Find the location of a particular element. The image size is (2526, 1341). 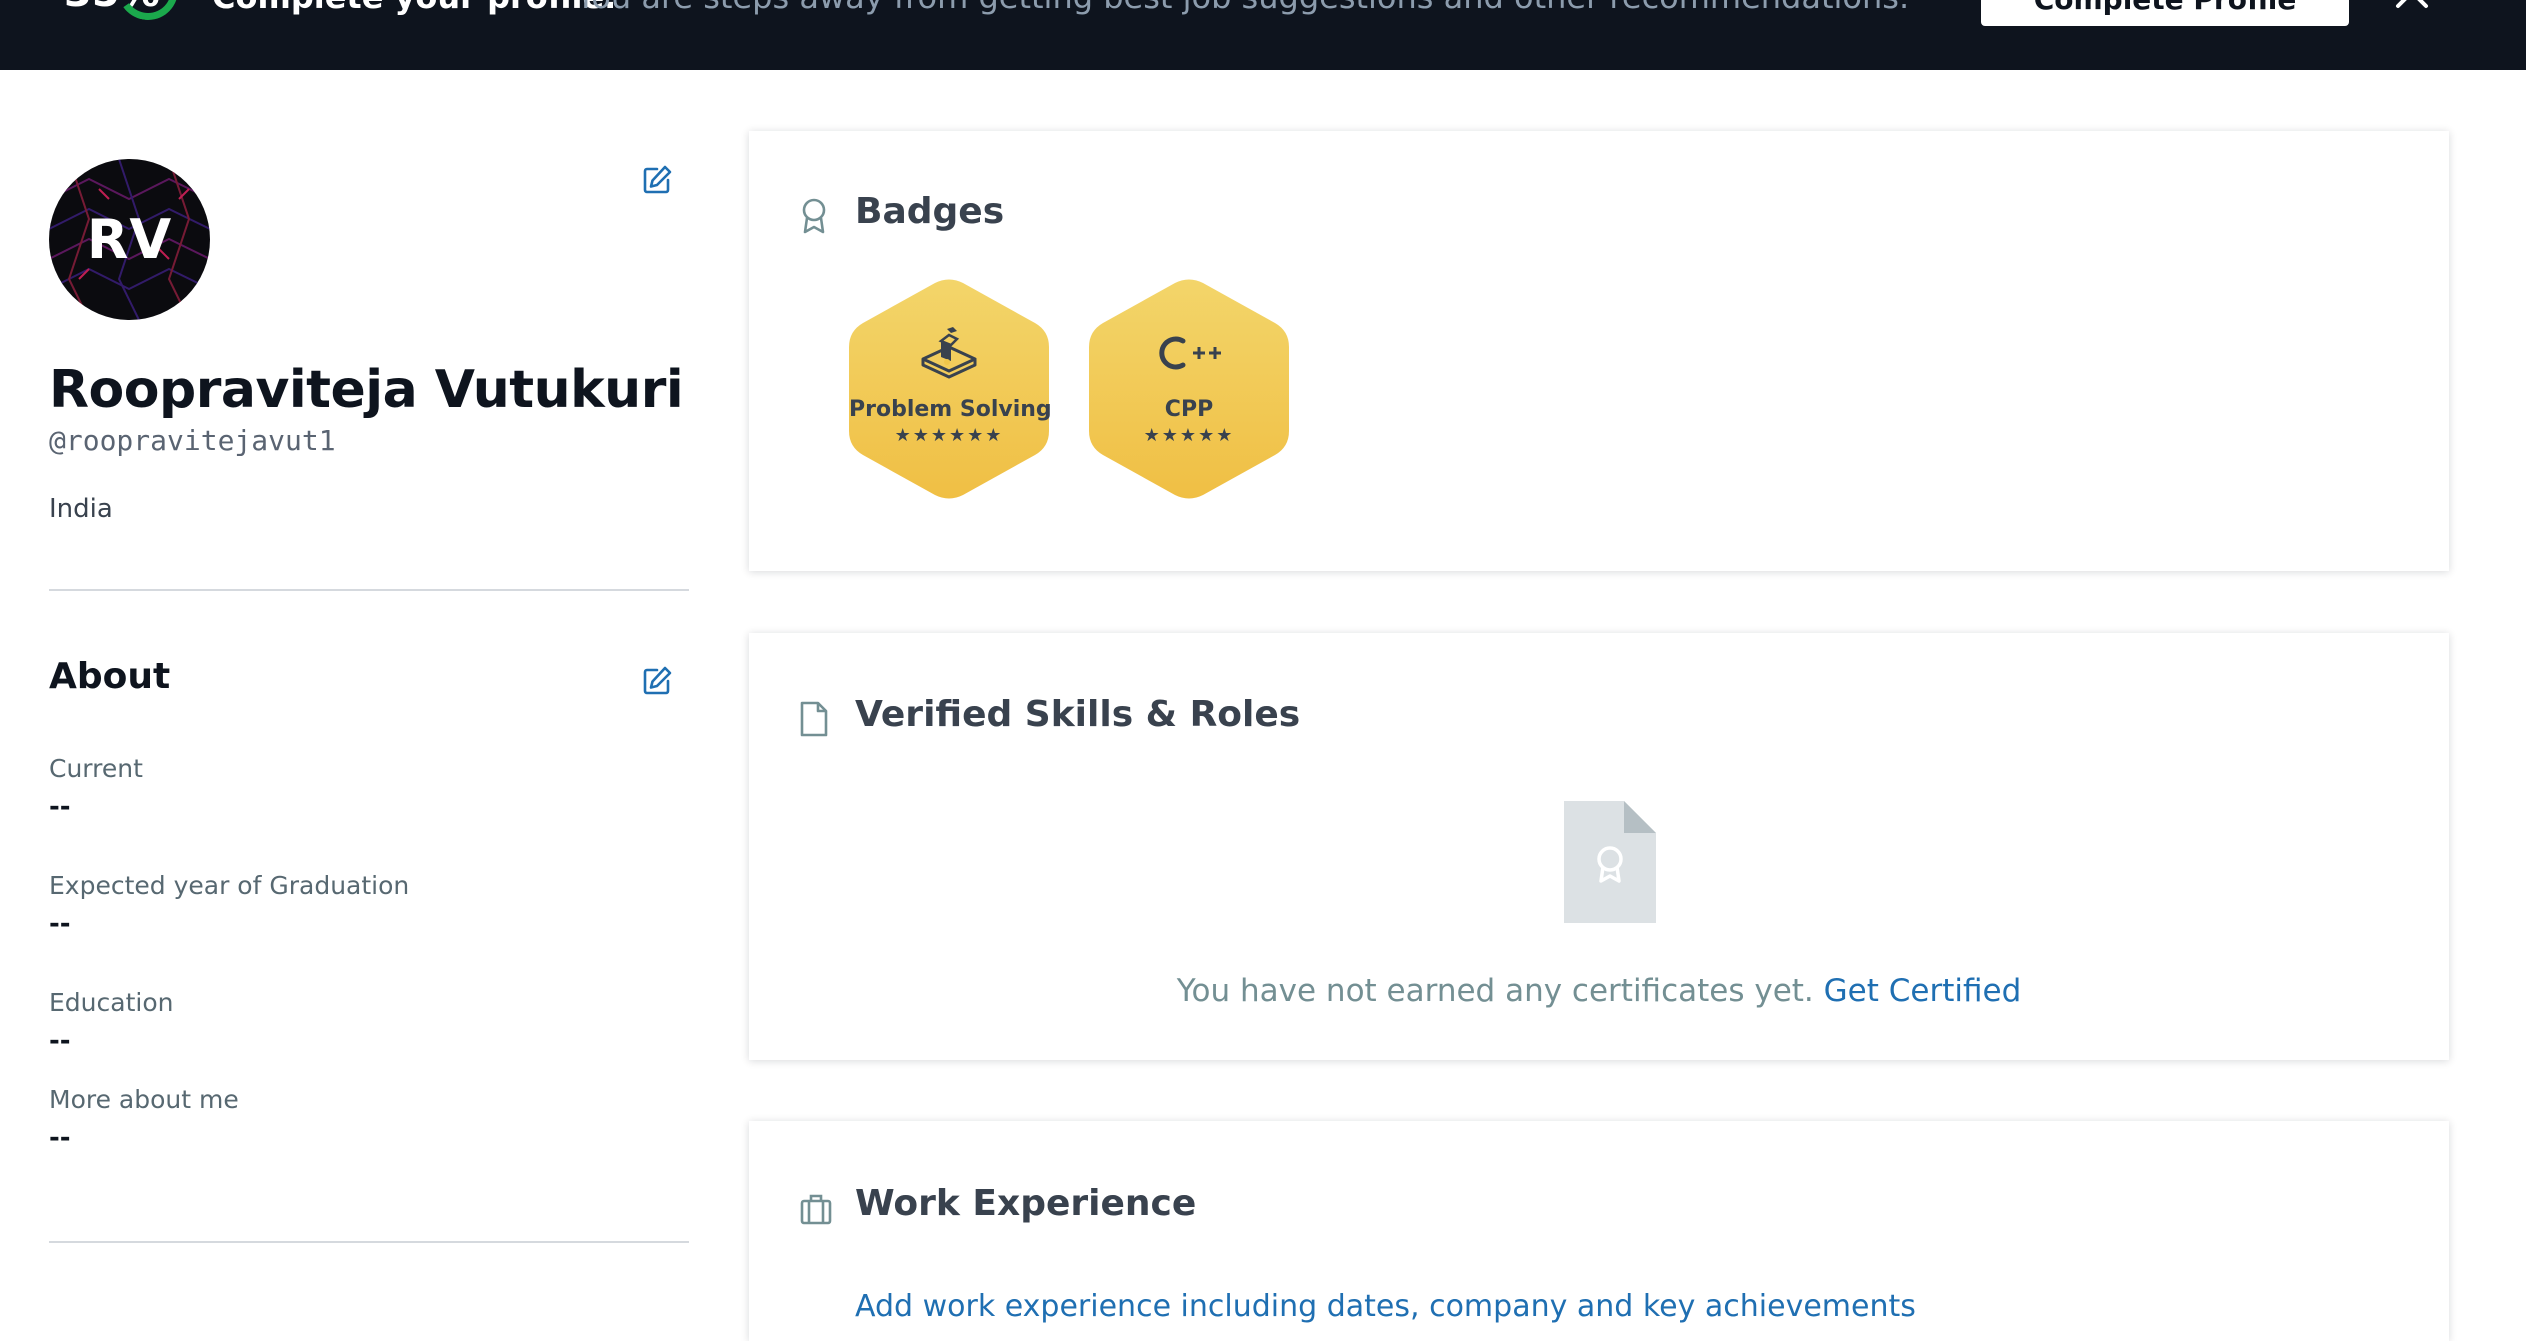

about-title: About is located at coordinates (110, 676).